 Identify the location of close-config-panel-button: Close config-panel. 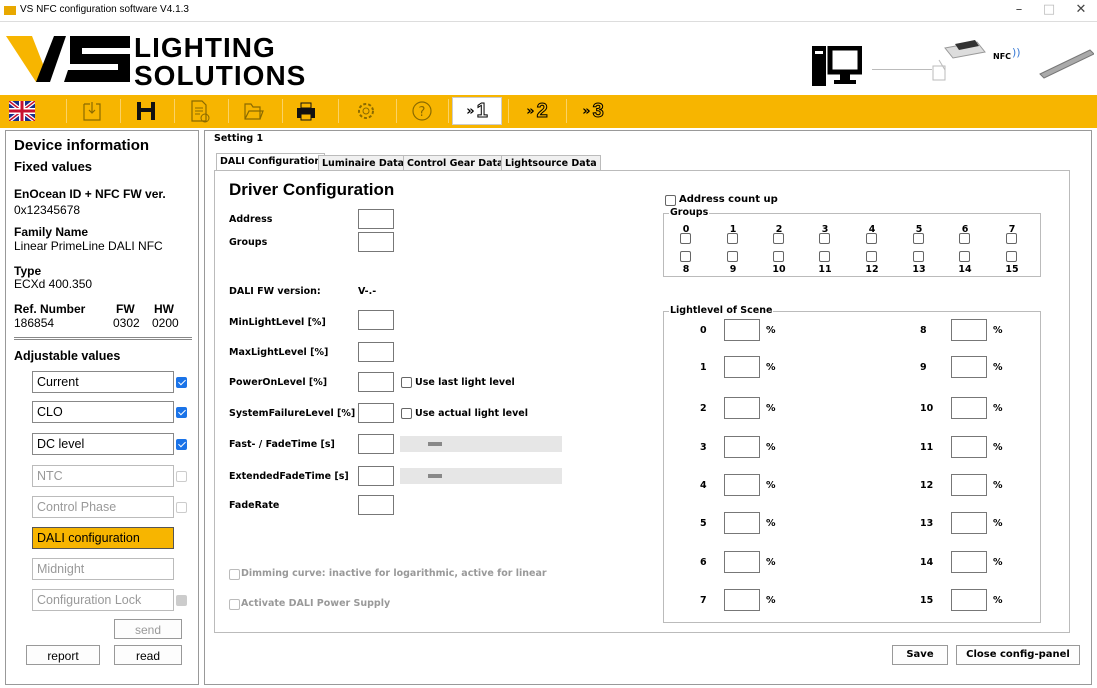
(1018, 655).